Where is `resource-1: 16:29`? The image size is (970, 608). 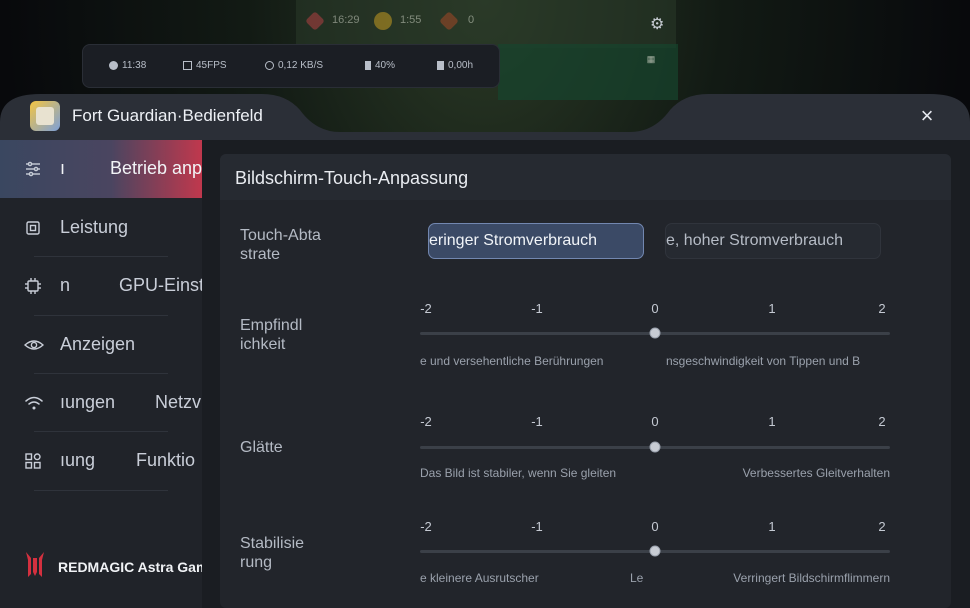
resource-1: 16:29 is located at coordinates (346, 20).